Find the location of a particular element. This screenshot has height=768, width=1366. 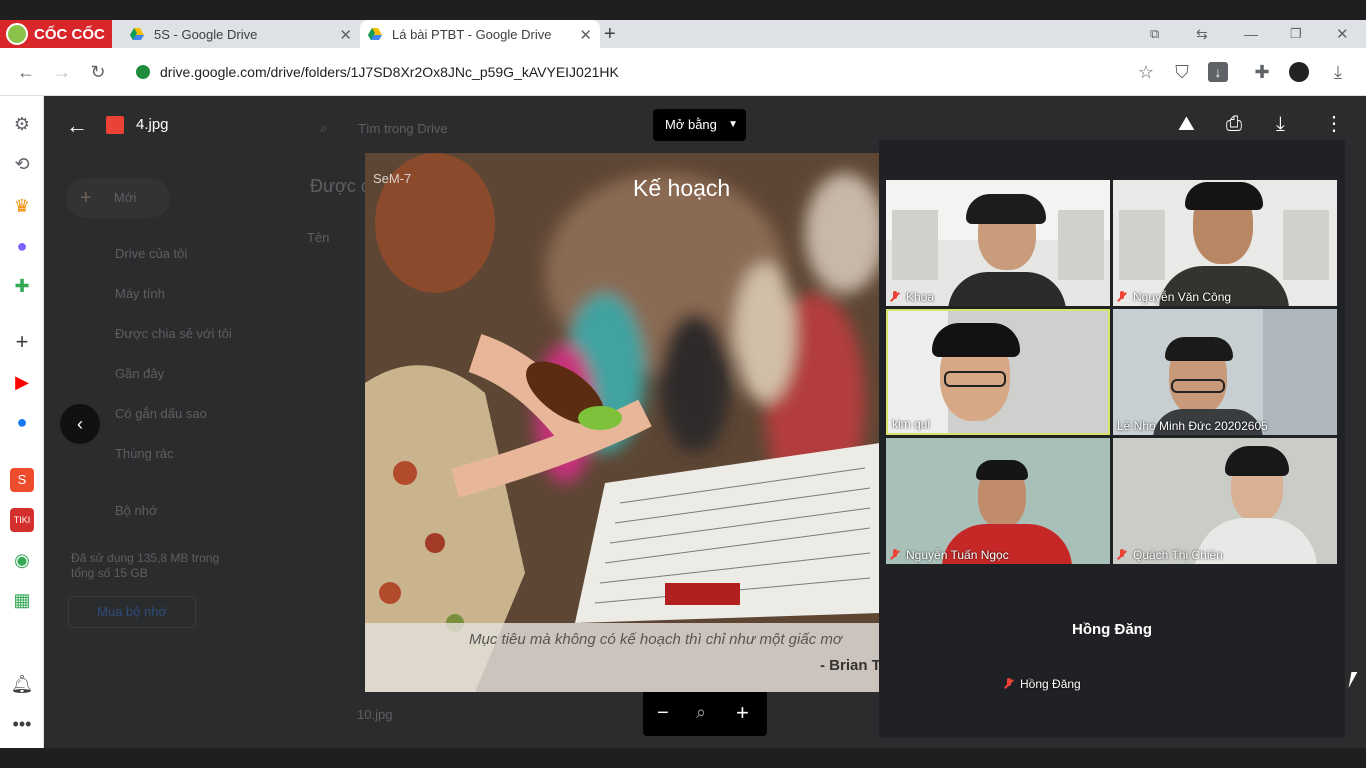

buy-storage-button: Mua bộ nhớ is located at coordinates (132, 612).